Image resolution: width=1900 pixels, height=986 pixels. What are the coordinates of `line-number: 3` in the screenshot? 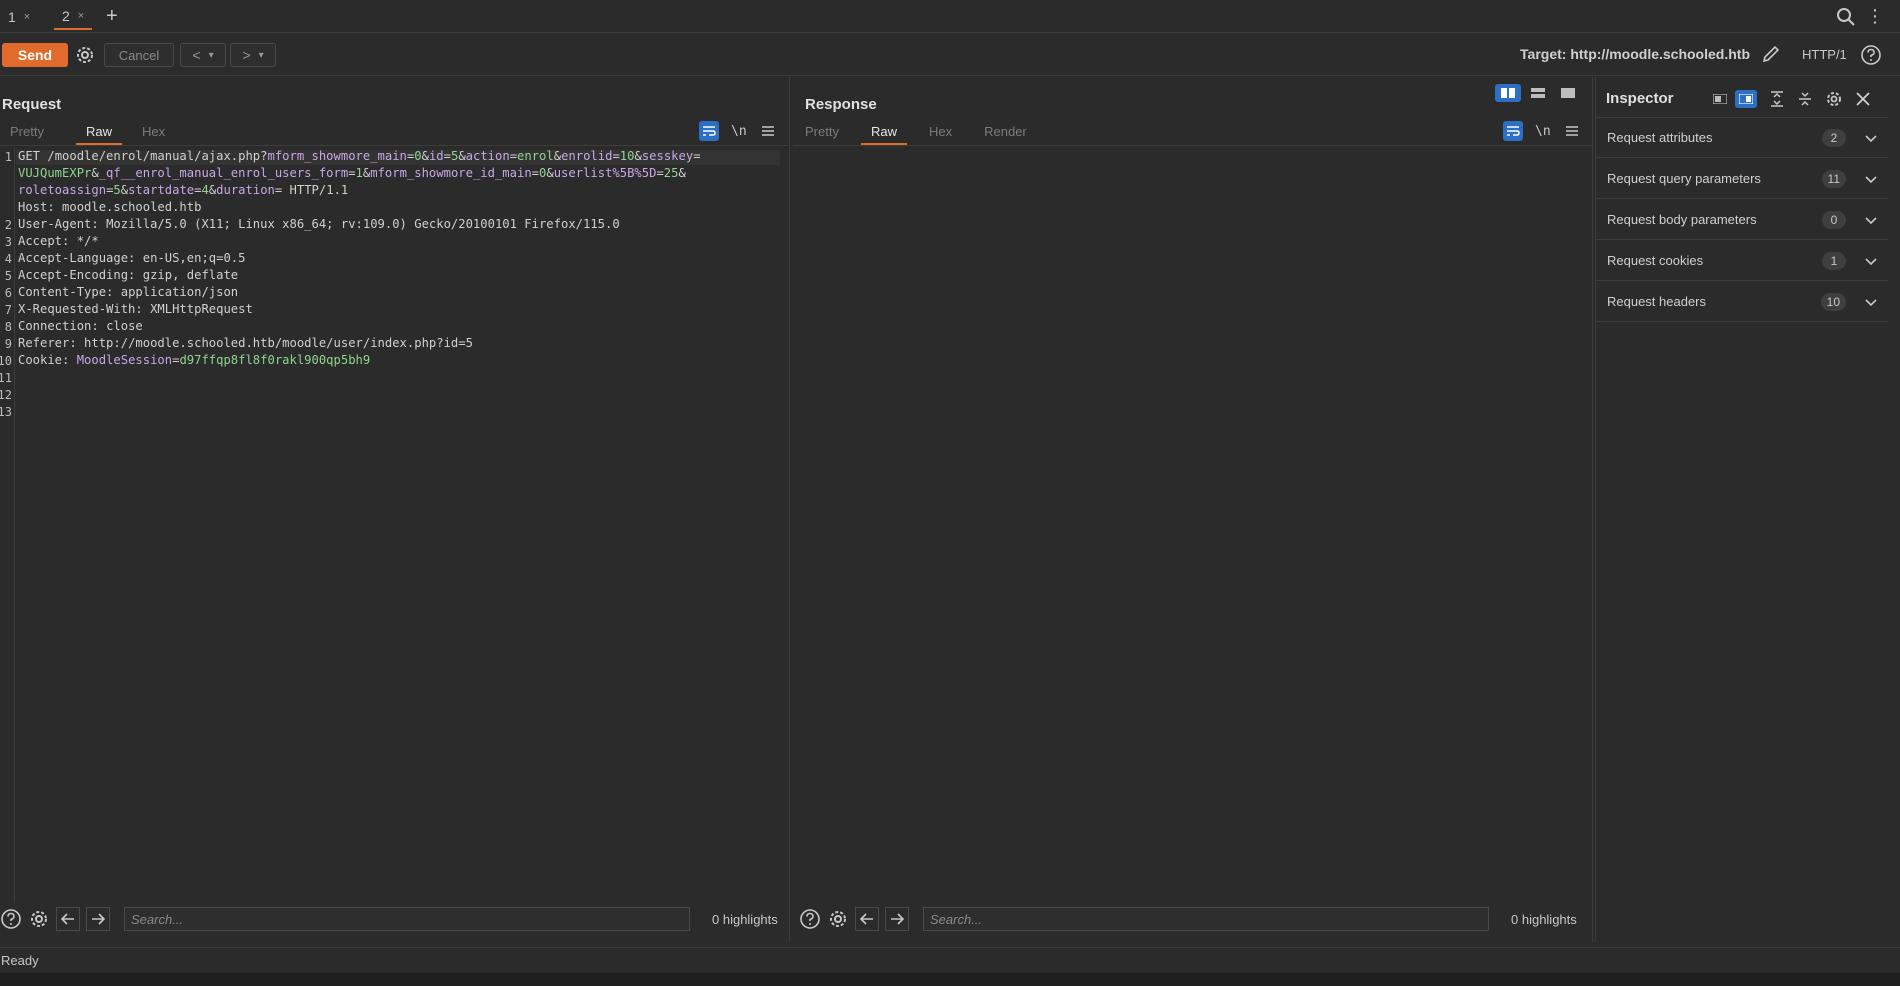 It's located at (8, 242).